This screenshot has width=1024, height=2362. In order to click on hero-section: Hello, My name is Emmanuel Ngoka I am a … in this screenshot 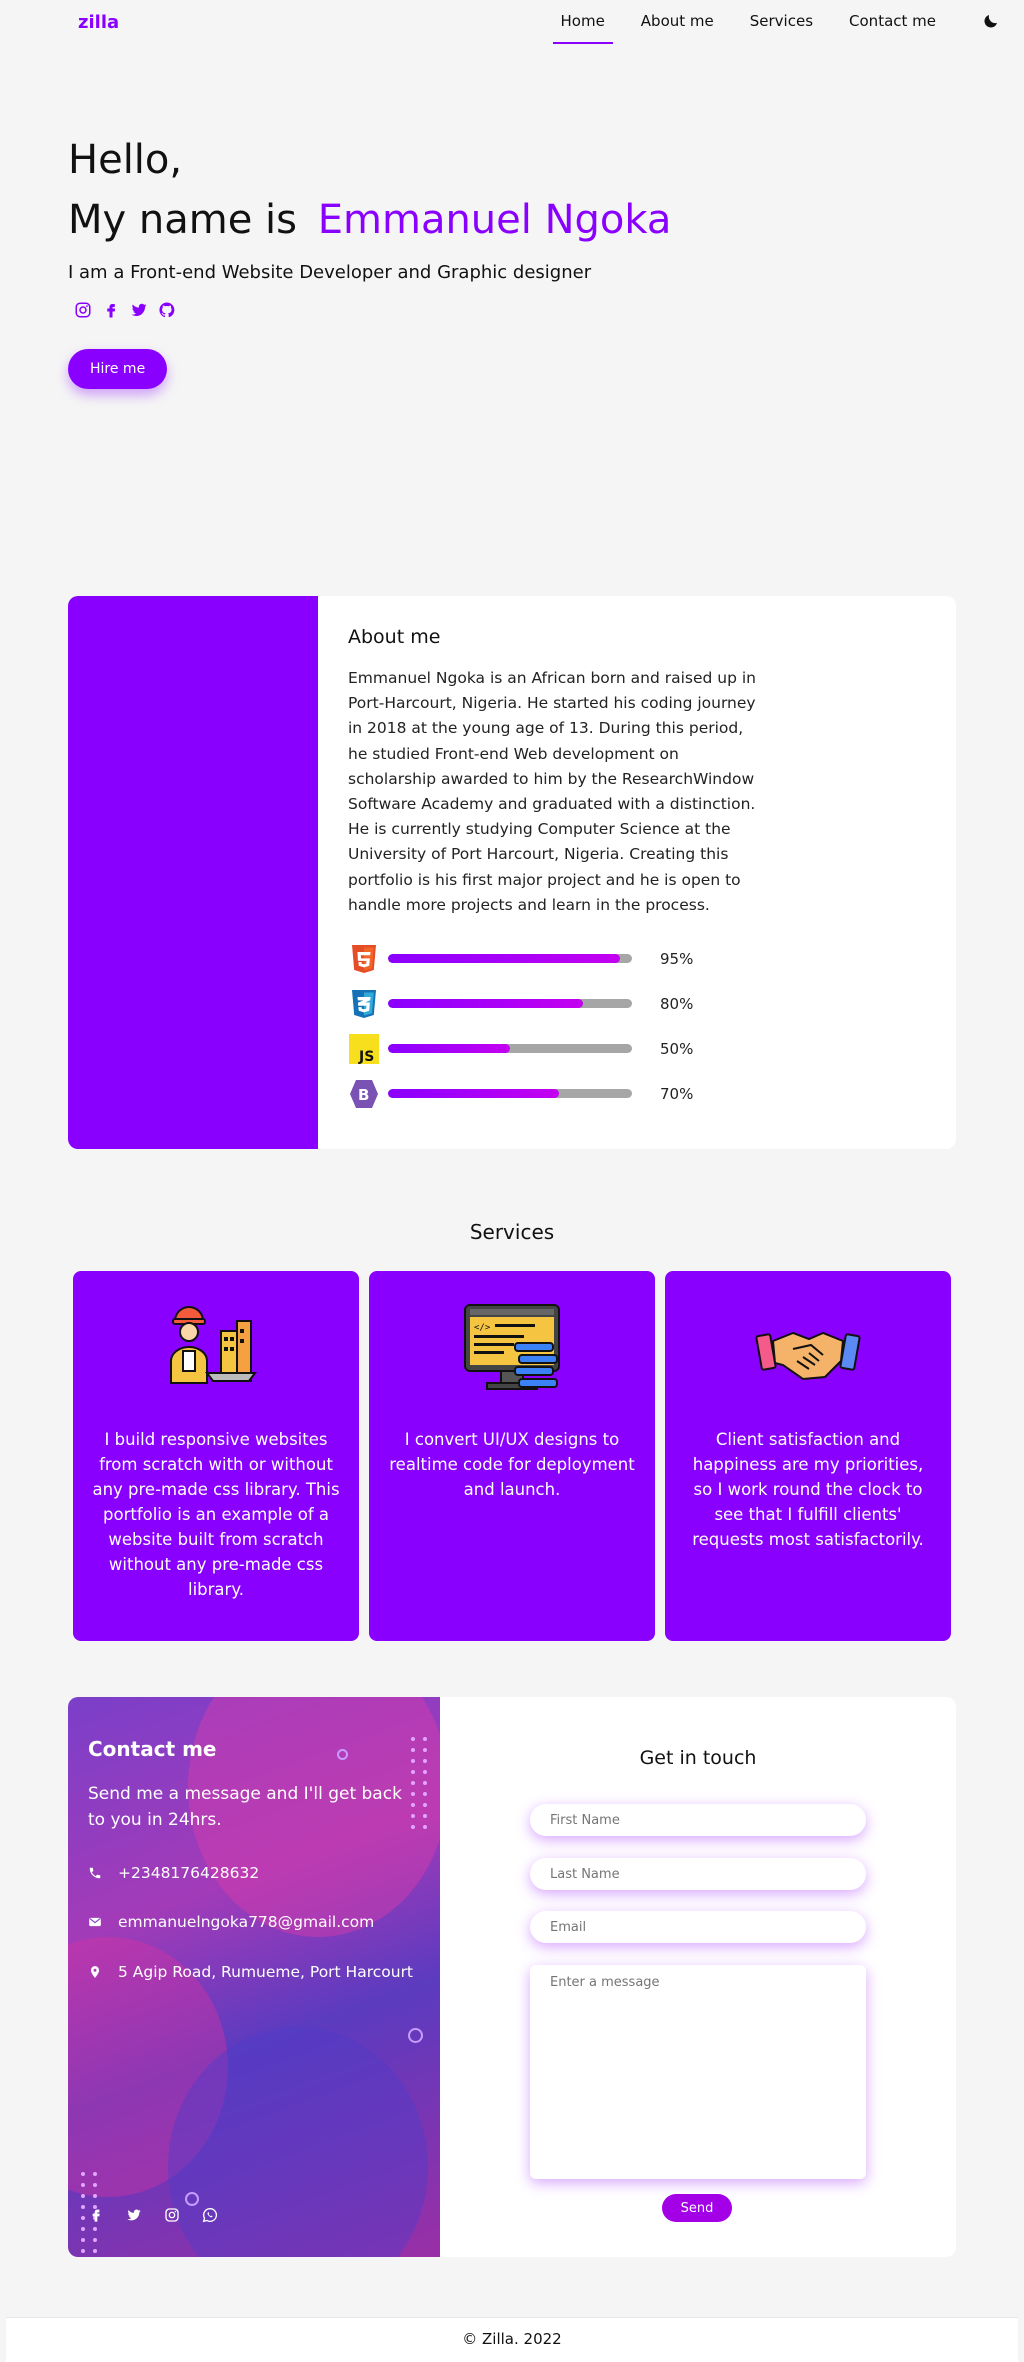, I will do `click(369, 259)`.